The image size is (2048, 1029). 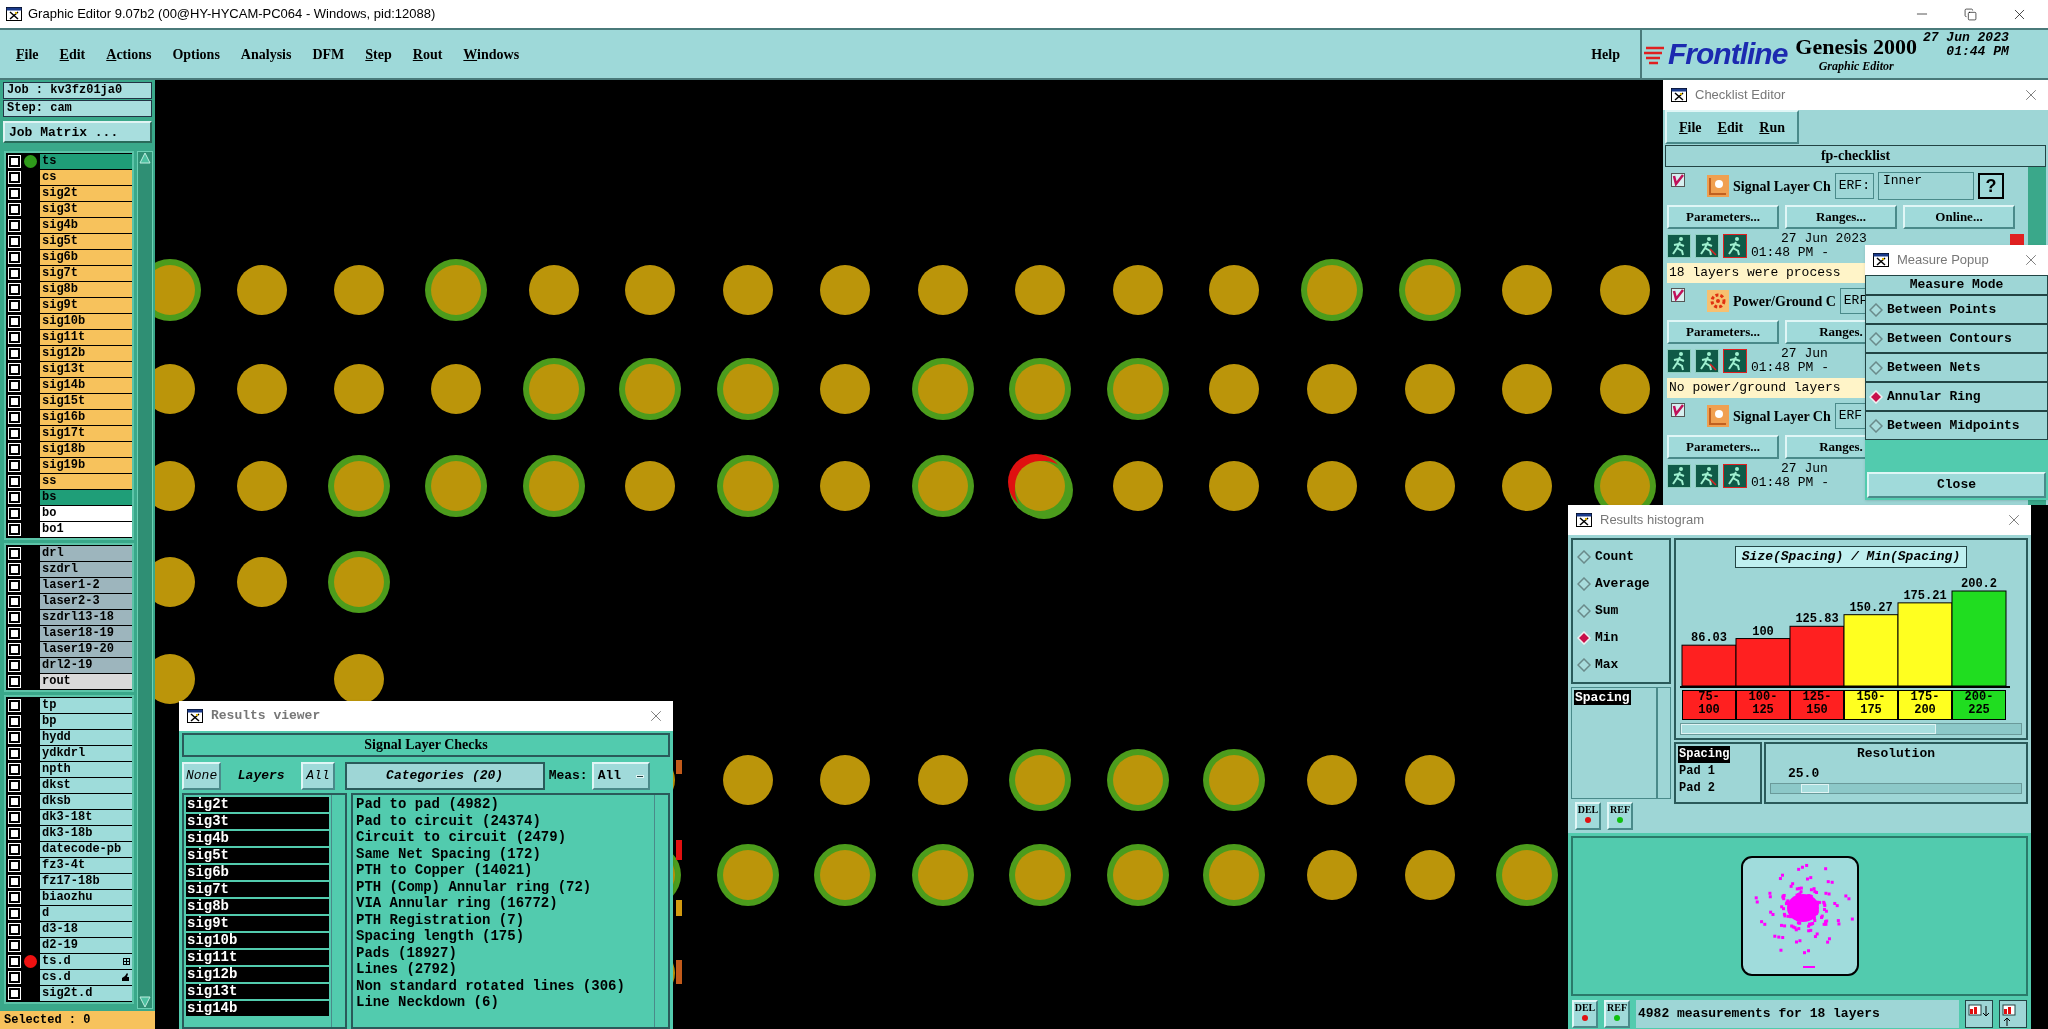 I want to click on all-button: All, so click(x=318, y=776).